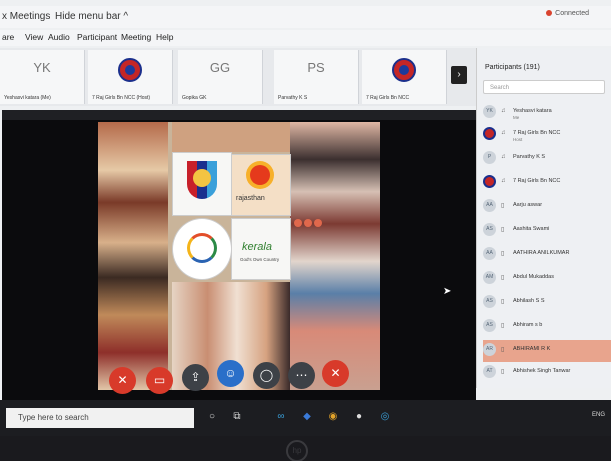  Describe the element at coordinates (121, 98) in the screenshot. I see `thumbnail-label: 7 Raj Girls Bn NCC (Host)` at that location.